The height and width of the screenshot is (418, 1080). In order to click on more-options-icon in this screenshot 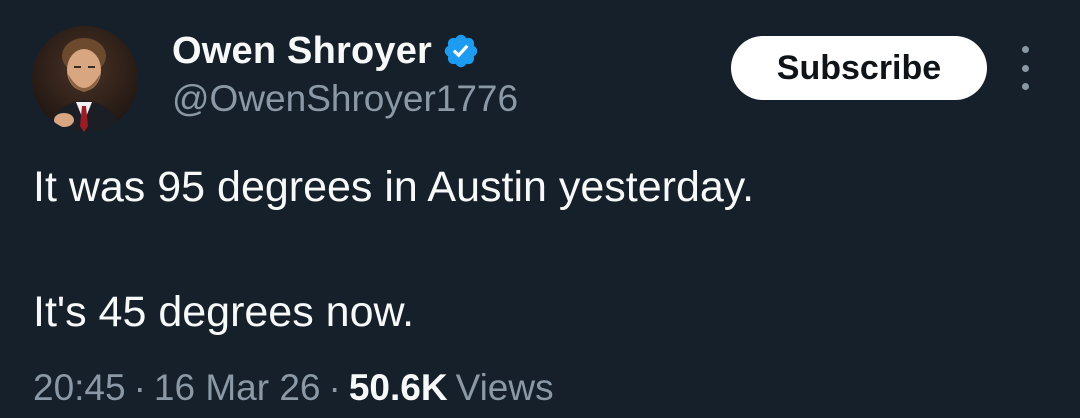, I will do `click(1025, 68)`.